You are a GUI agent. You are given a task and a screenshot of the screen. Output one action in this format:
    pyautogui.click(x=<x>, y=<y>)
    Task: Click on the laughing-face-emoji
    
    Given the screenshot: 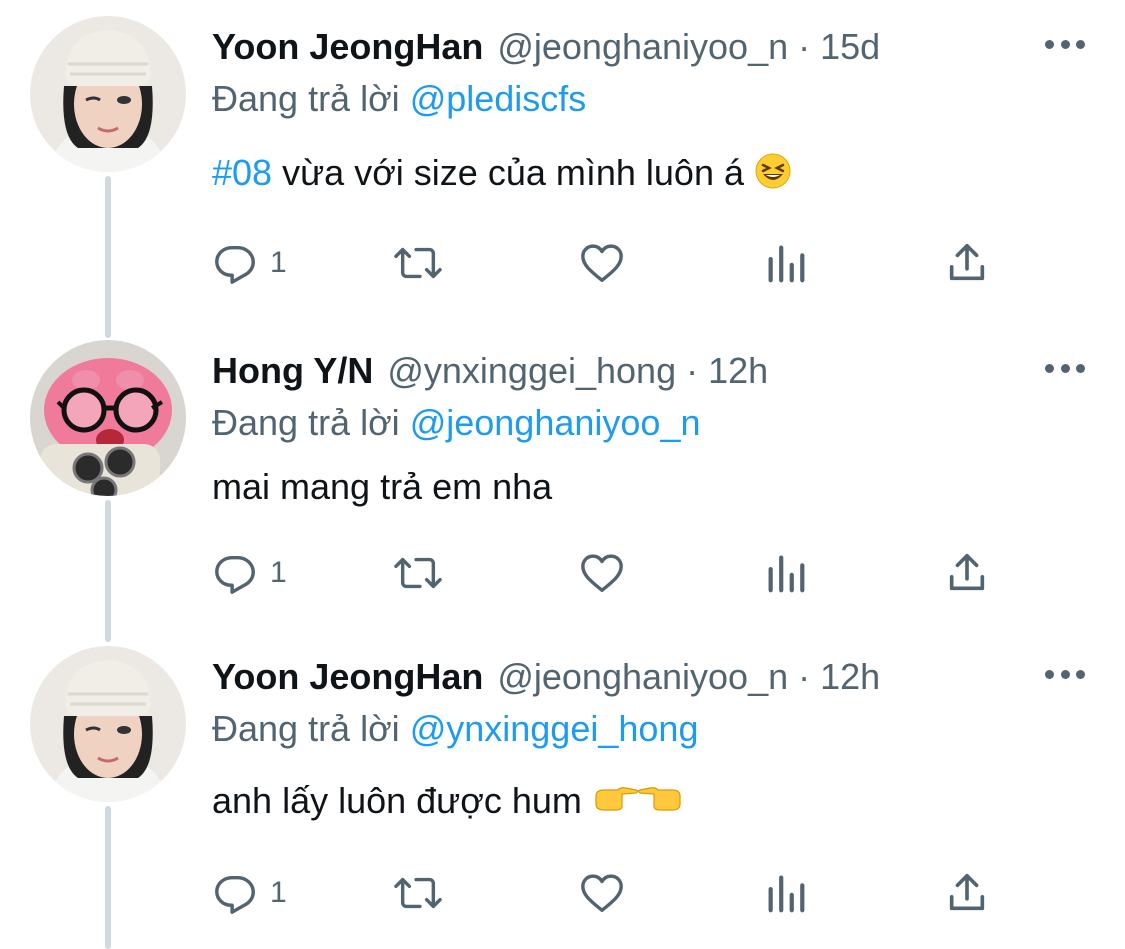 What is the action you would take?
    pyautogui.click(x=773, y=175)
    